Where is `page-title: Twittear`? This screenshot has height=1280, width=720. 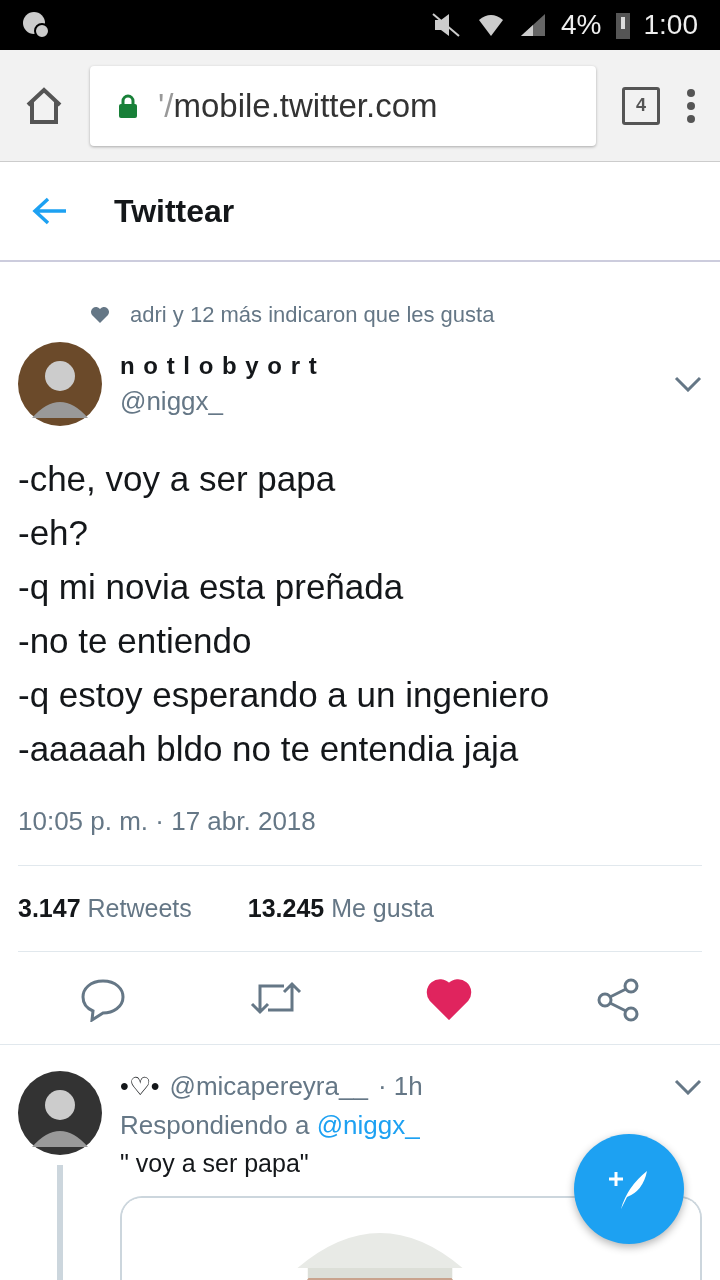
page-title: Twittear is located at coordinates (174, 211).